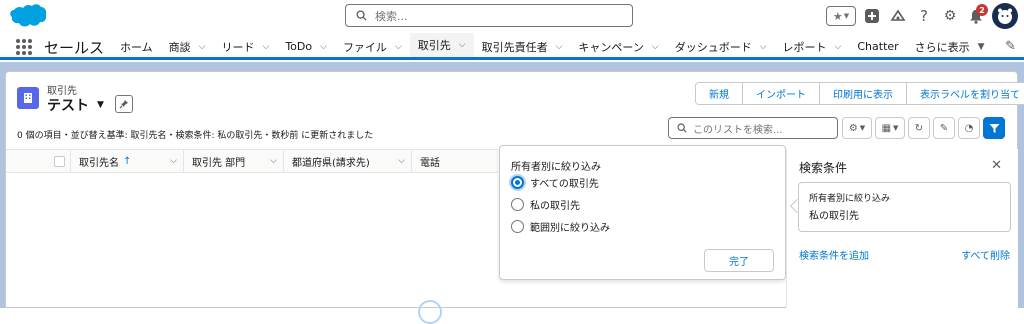  What do you see at coordinates (234, 161) in the screenshot?
I see `column-account-division: 取引先 部門 ⌵` at bounding box center [234, 161].